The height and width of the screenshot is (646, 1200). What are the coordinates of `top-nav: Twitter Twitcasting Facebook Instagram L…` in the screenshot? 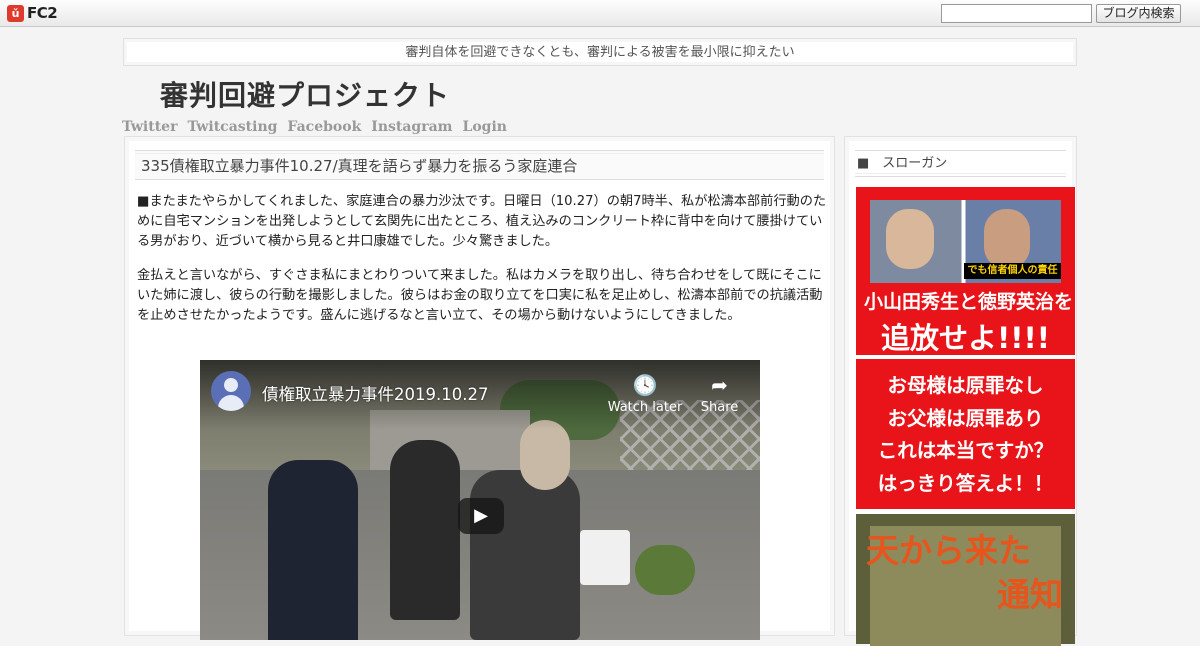 It's located at (314, 127).